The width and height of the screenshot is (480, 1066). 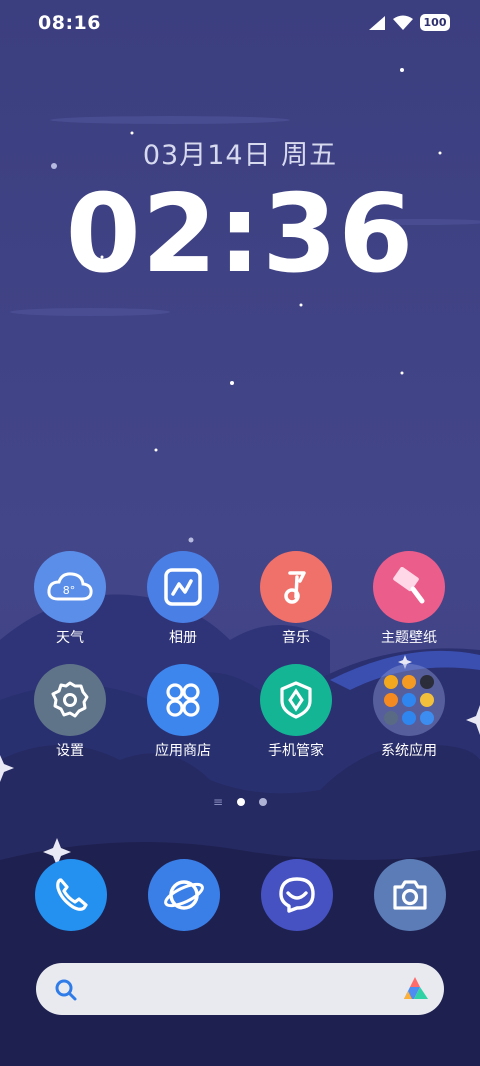 What do you see at coordinates (240, 234) in the screenshot?
I see `clock-widget: 02:36` at bounding box center [240, 234].